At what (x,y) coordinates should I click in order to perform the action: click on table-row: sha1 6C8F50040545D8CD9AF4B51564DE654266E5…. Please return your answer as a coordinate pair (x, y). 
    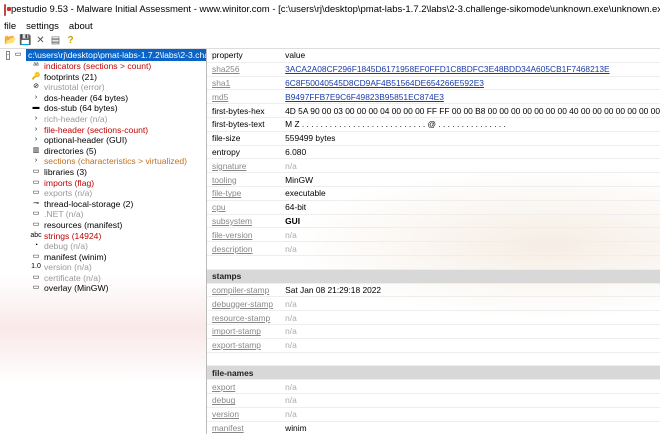
    Looking at the image, I should click on (433, 83).